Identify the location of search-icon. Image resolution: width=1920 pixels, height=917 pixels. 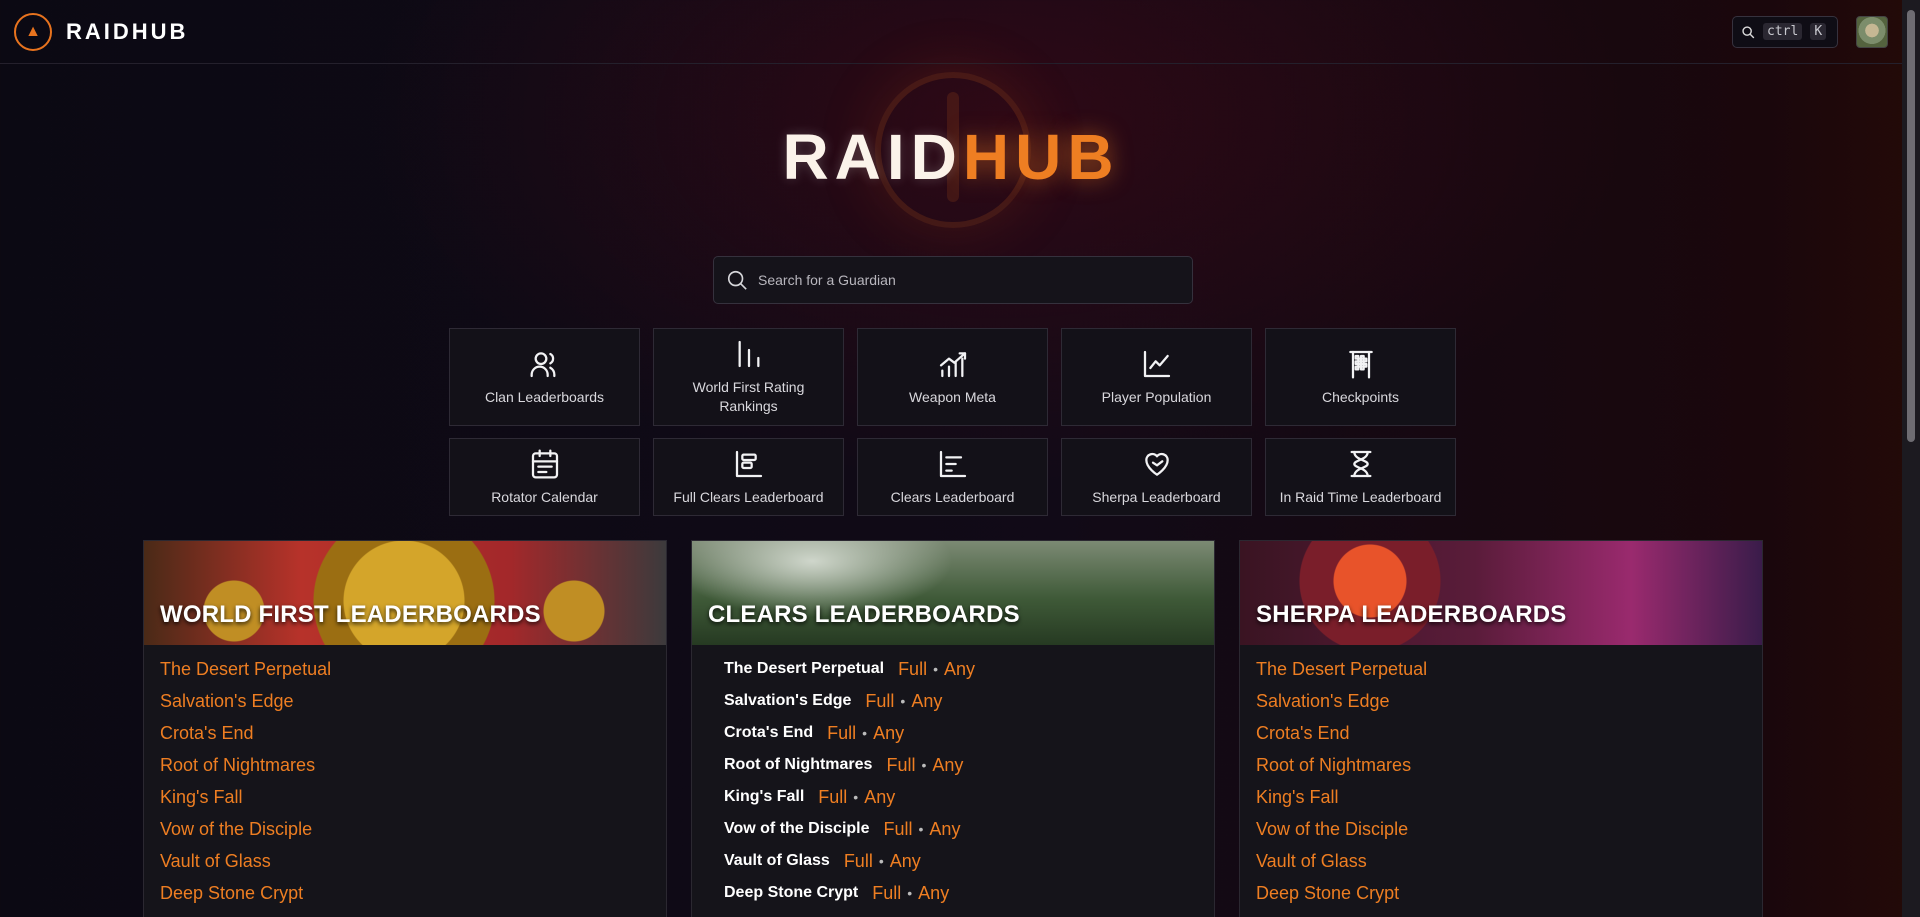
(1748, 31).